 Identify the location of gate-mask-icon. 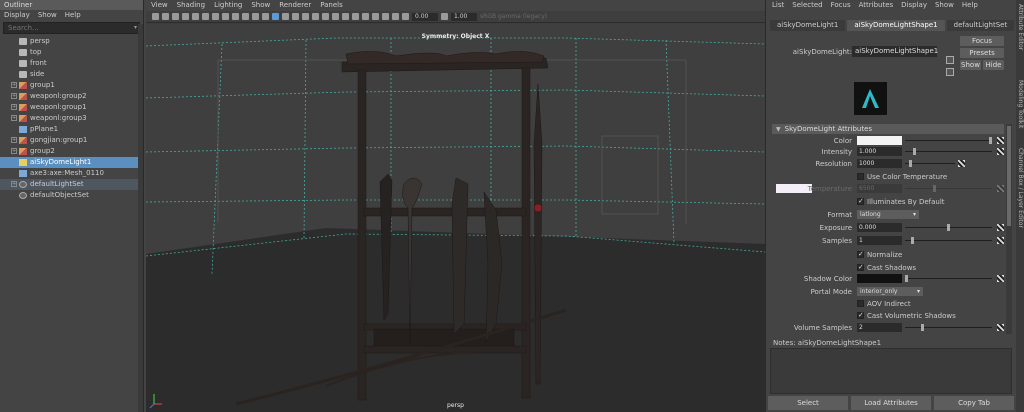
(225, 16).